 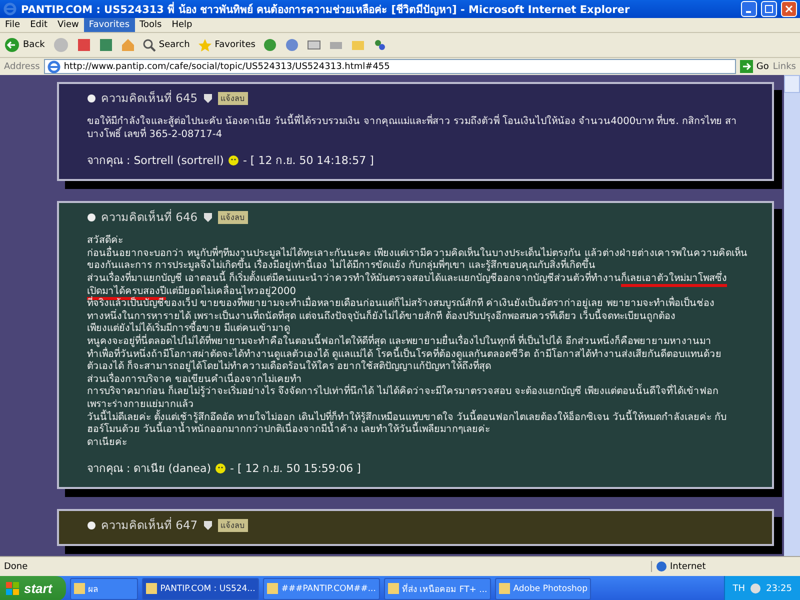 I want to click on maximize-button, so click(x=769, y=9).